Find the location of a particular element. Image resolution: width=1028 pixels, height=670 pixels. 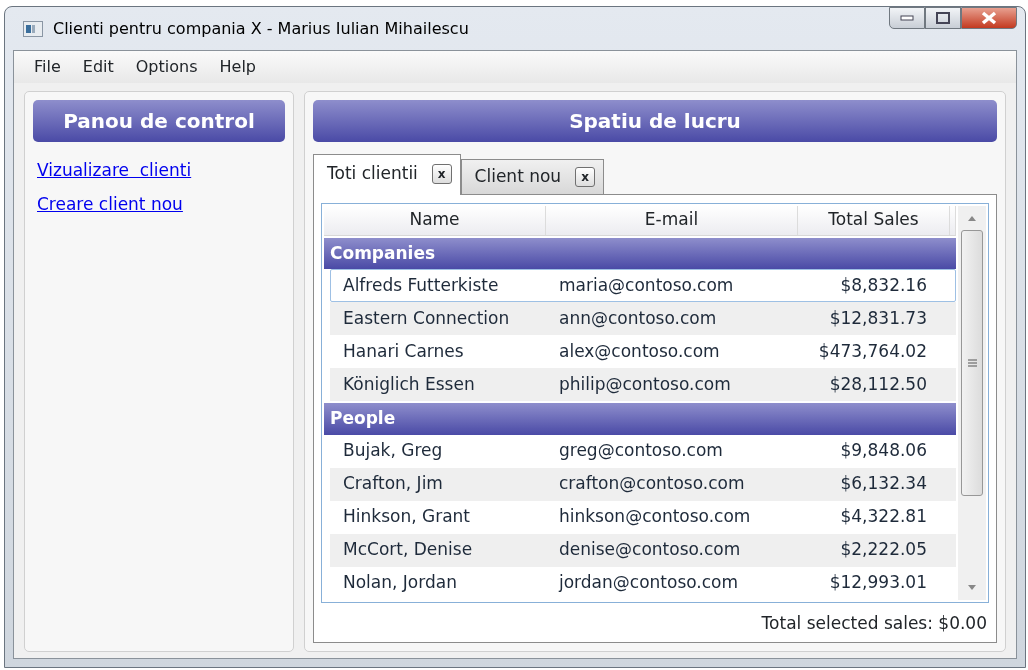

minimize-button is located at coordinates (907, 18).